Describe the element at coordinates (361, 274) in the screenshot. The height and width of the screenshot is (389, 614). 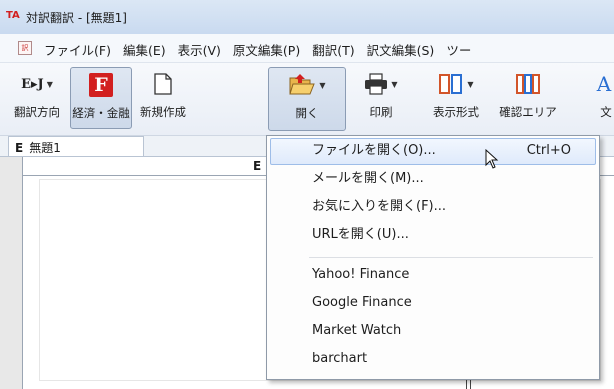
I see `favorite-item-label: Yahoo! Finance` at that location.